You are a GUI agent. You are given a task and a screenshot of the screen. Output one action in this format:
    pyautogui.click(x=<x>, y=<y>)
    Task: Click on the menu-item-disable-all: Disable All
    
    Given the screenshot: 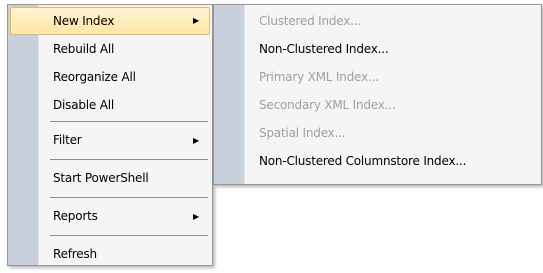 What is the action you would take?
    pyautogui.click(x=110, y=105)
    